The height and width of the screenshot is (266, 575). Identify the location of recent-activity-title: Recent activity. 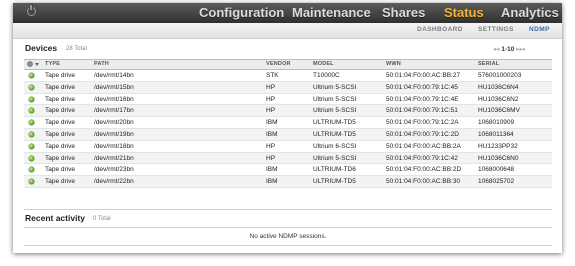
(55, 218).